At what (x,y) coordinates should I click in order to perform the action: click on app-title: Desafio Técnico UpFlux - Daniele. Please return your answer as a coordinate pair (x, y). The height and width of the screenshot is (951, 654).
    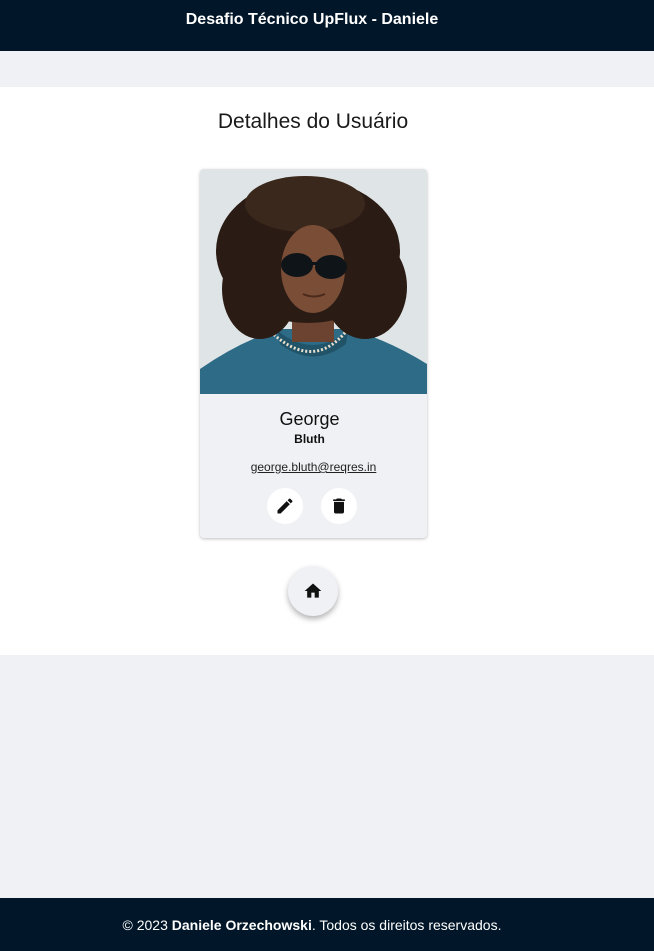
    Looking at the image, I should click on (312, 19).